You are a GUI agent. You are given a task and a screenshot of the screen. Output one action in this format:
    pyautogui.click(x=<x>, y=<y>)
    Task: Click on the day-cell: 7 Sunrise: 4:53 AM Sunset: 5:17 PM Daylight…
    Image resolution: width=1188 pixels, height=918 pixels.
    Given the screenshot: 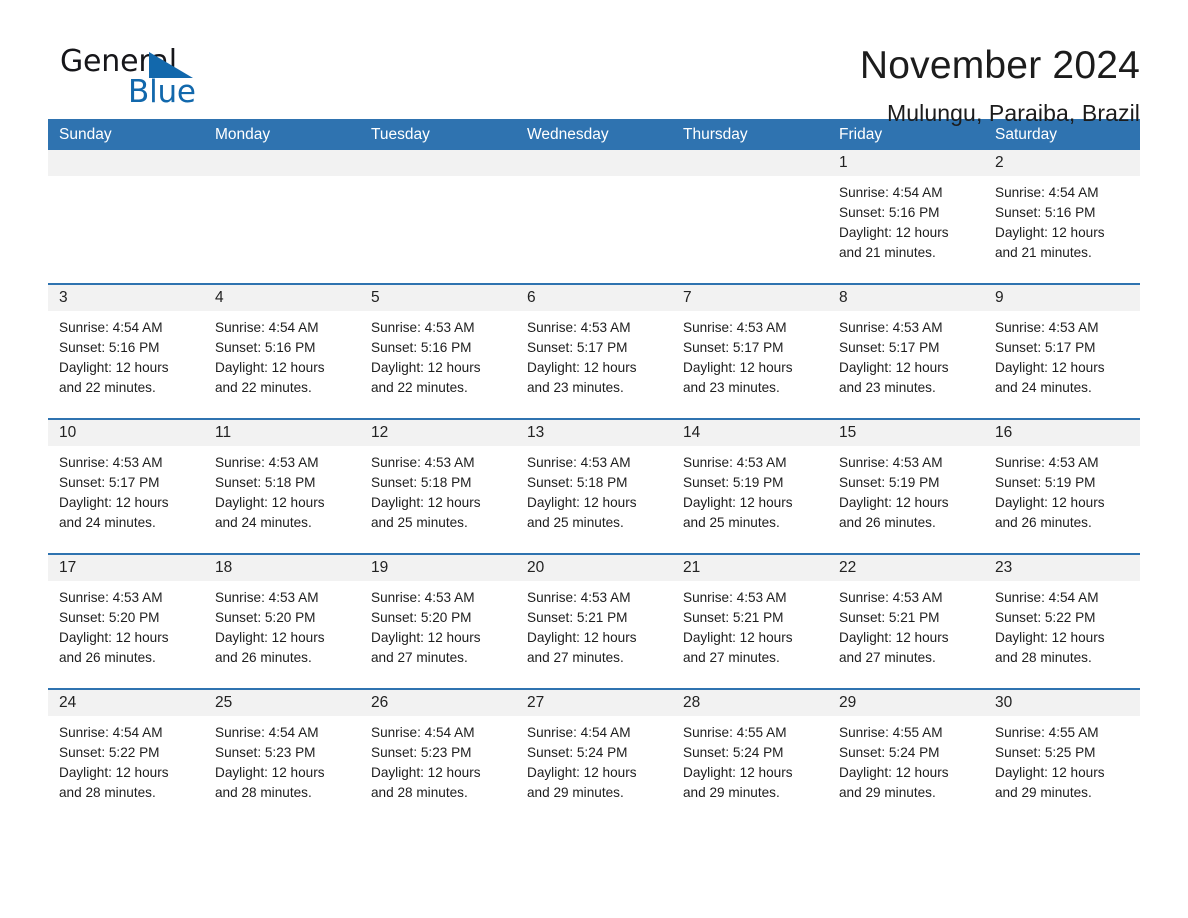 What is the action you would take?
    pyautogui.click(x=750, y=351)
    